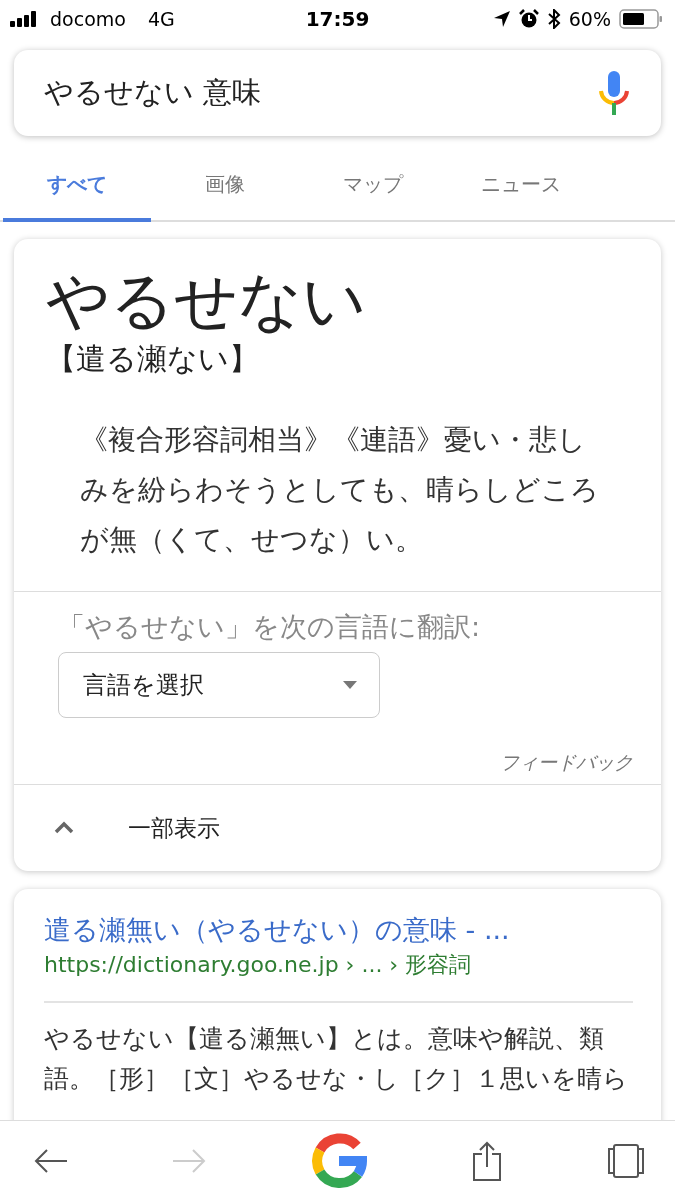  Describe the element at coordinates (161, 19) in the screenshot. I see `network-type: 4G` at that location.